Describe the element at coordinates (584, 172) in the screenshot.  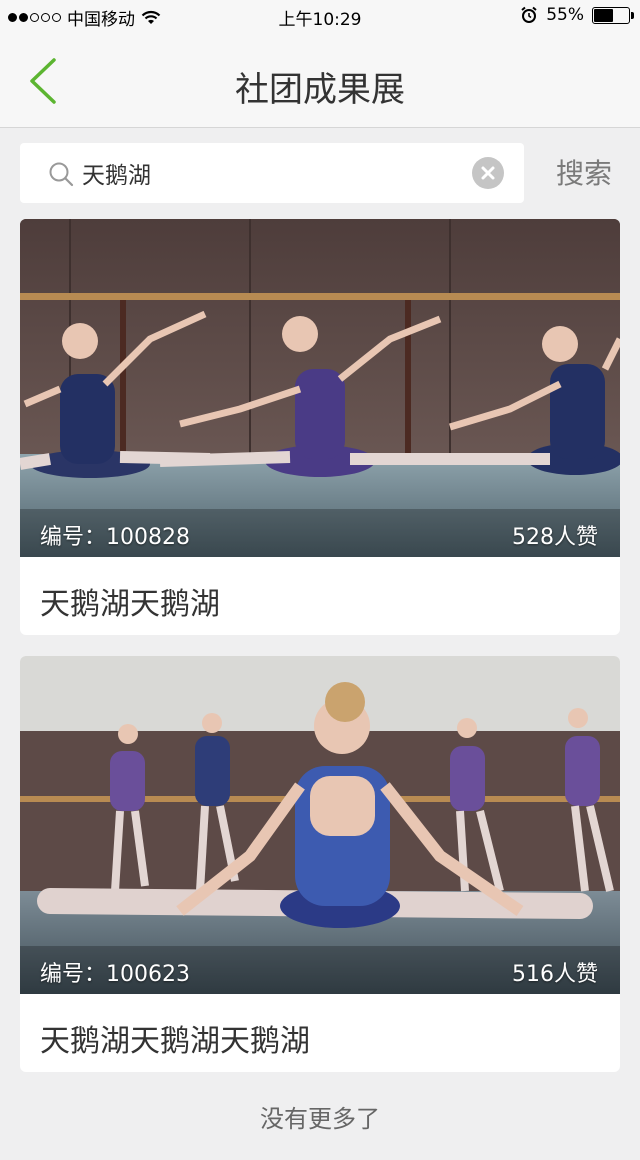
I see `search-button: 搜索` at that location.